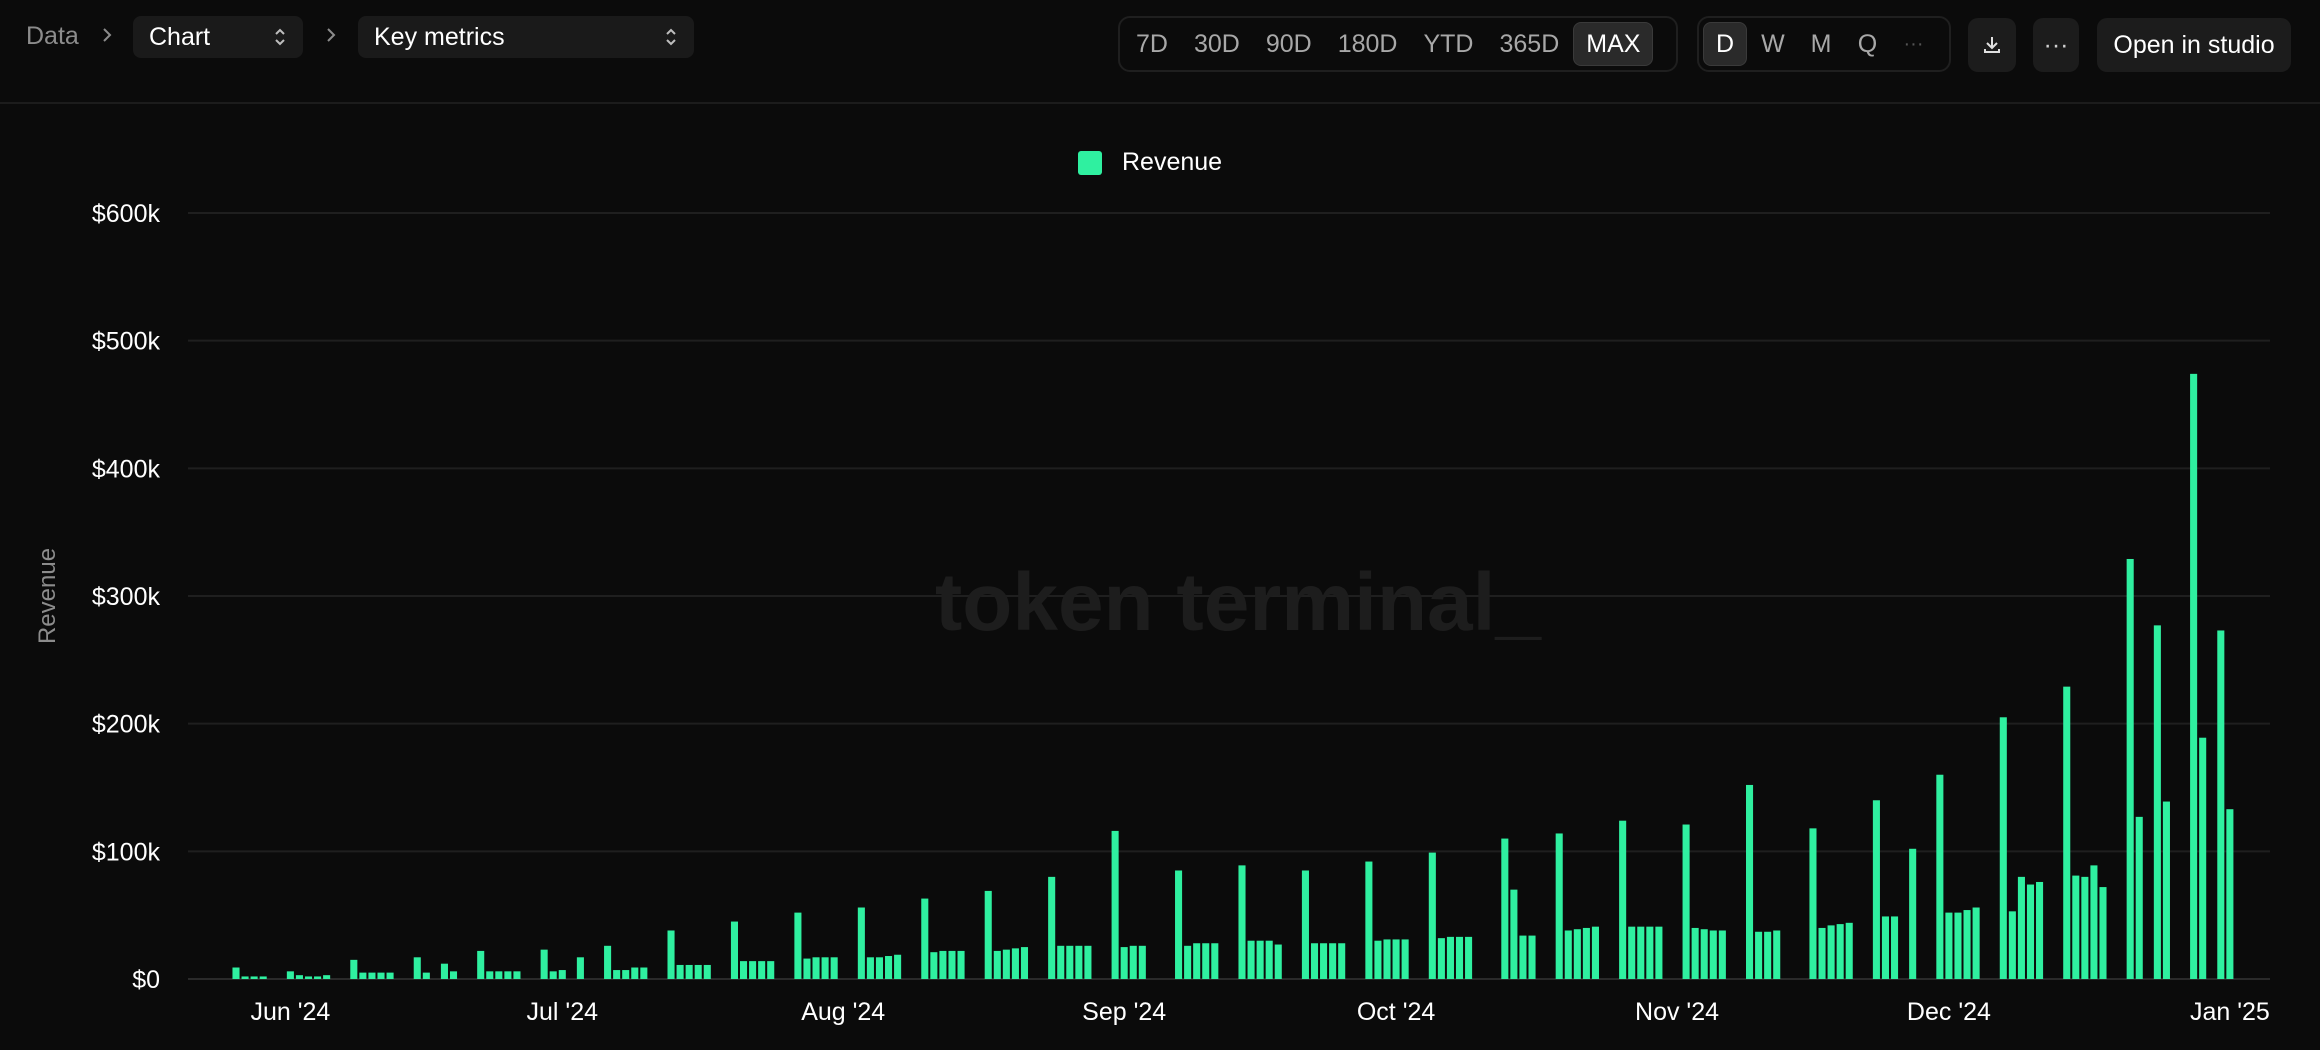  What do you see at coordinates (1949, 1012) in the screenshot?
I see `x-tick-label: Dec '24` at bounding box center [1949, 1012].